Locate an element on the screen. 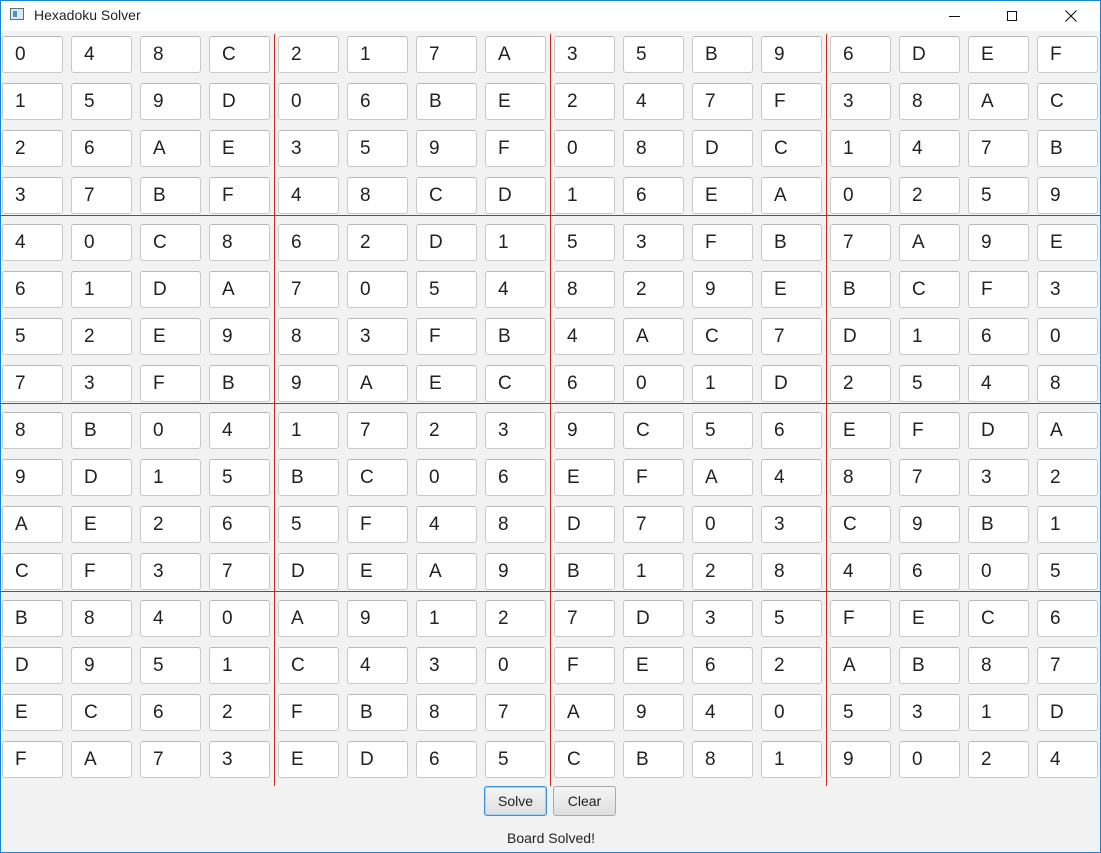 The width and height of the screenshot is (1101, 853). clear-button: Clear is located at coordinates (584, 801).